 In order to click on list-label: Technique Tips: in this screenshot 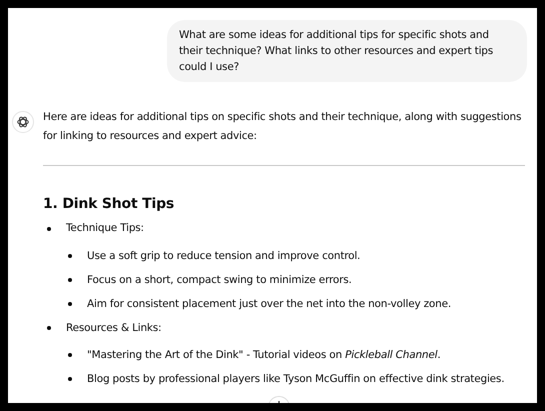, I will do `click(105, 228)`.